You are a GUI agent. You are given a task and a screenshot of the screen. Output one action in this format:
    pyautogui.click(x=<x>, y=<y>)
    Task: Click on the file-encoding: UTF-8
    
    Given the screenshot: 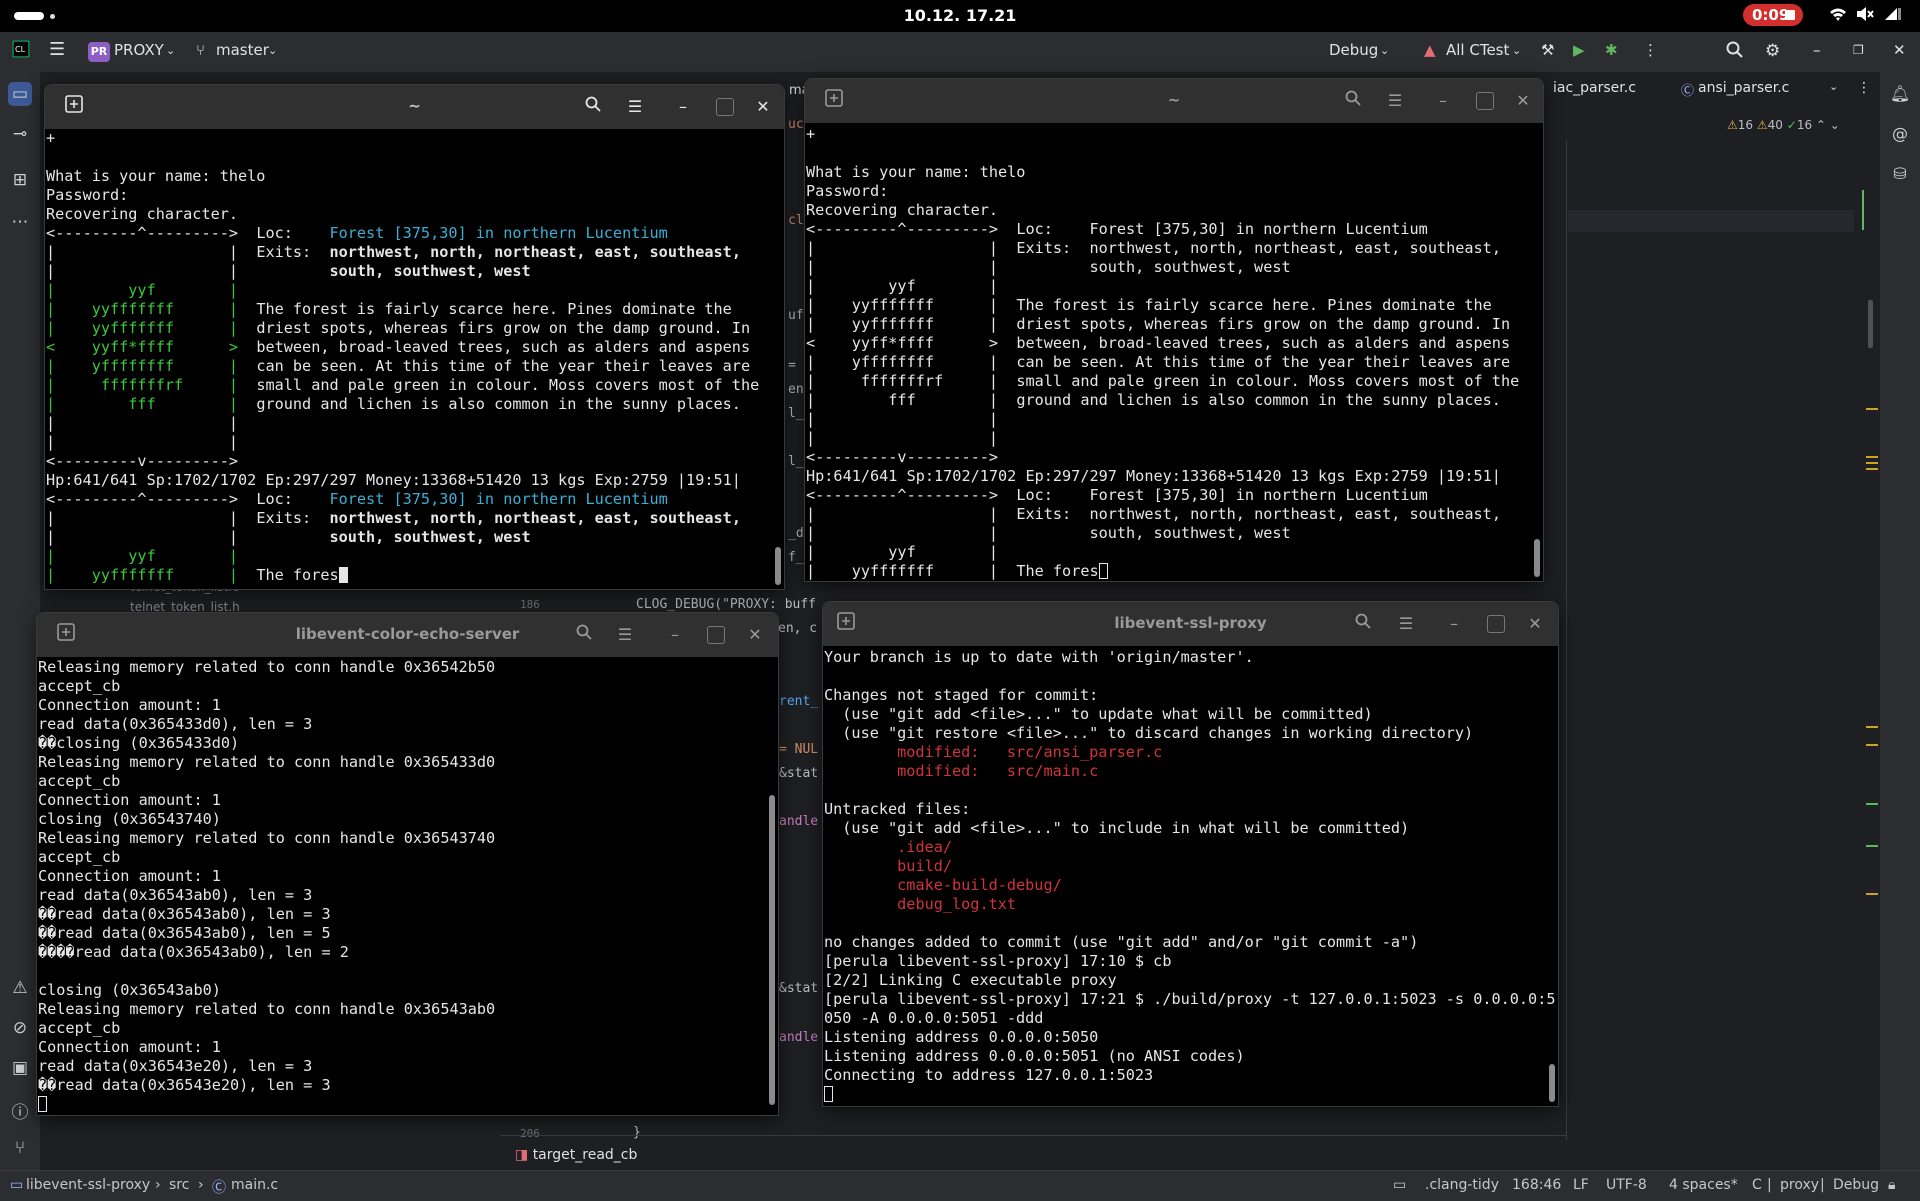 What is the action you would take?
    pyautogui.click(x=1626, y=1185)
    